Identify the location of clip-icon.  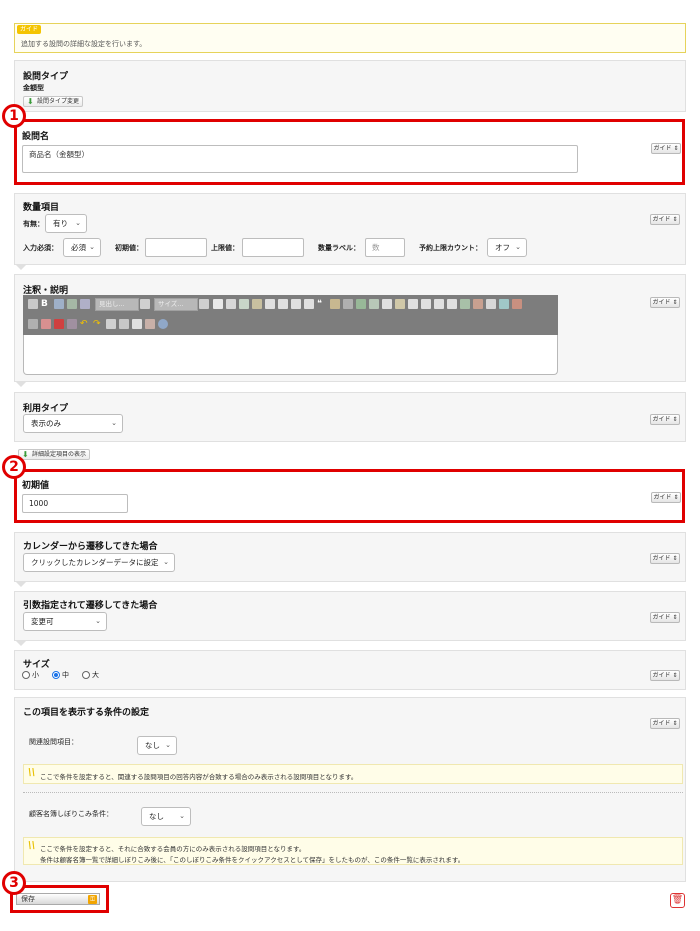
(335, 304).